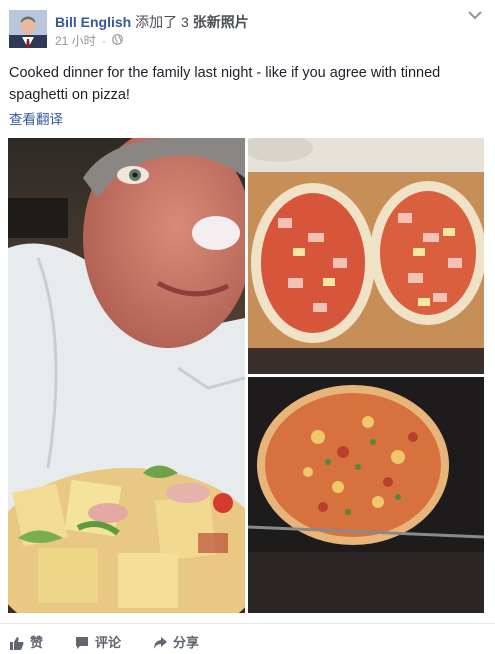 The width and height of the screenshot is (495, 654). I want to click on comment-label: 评论, so click(108, 642).